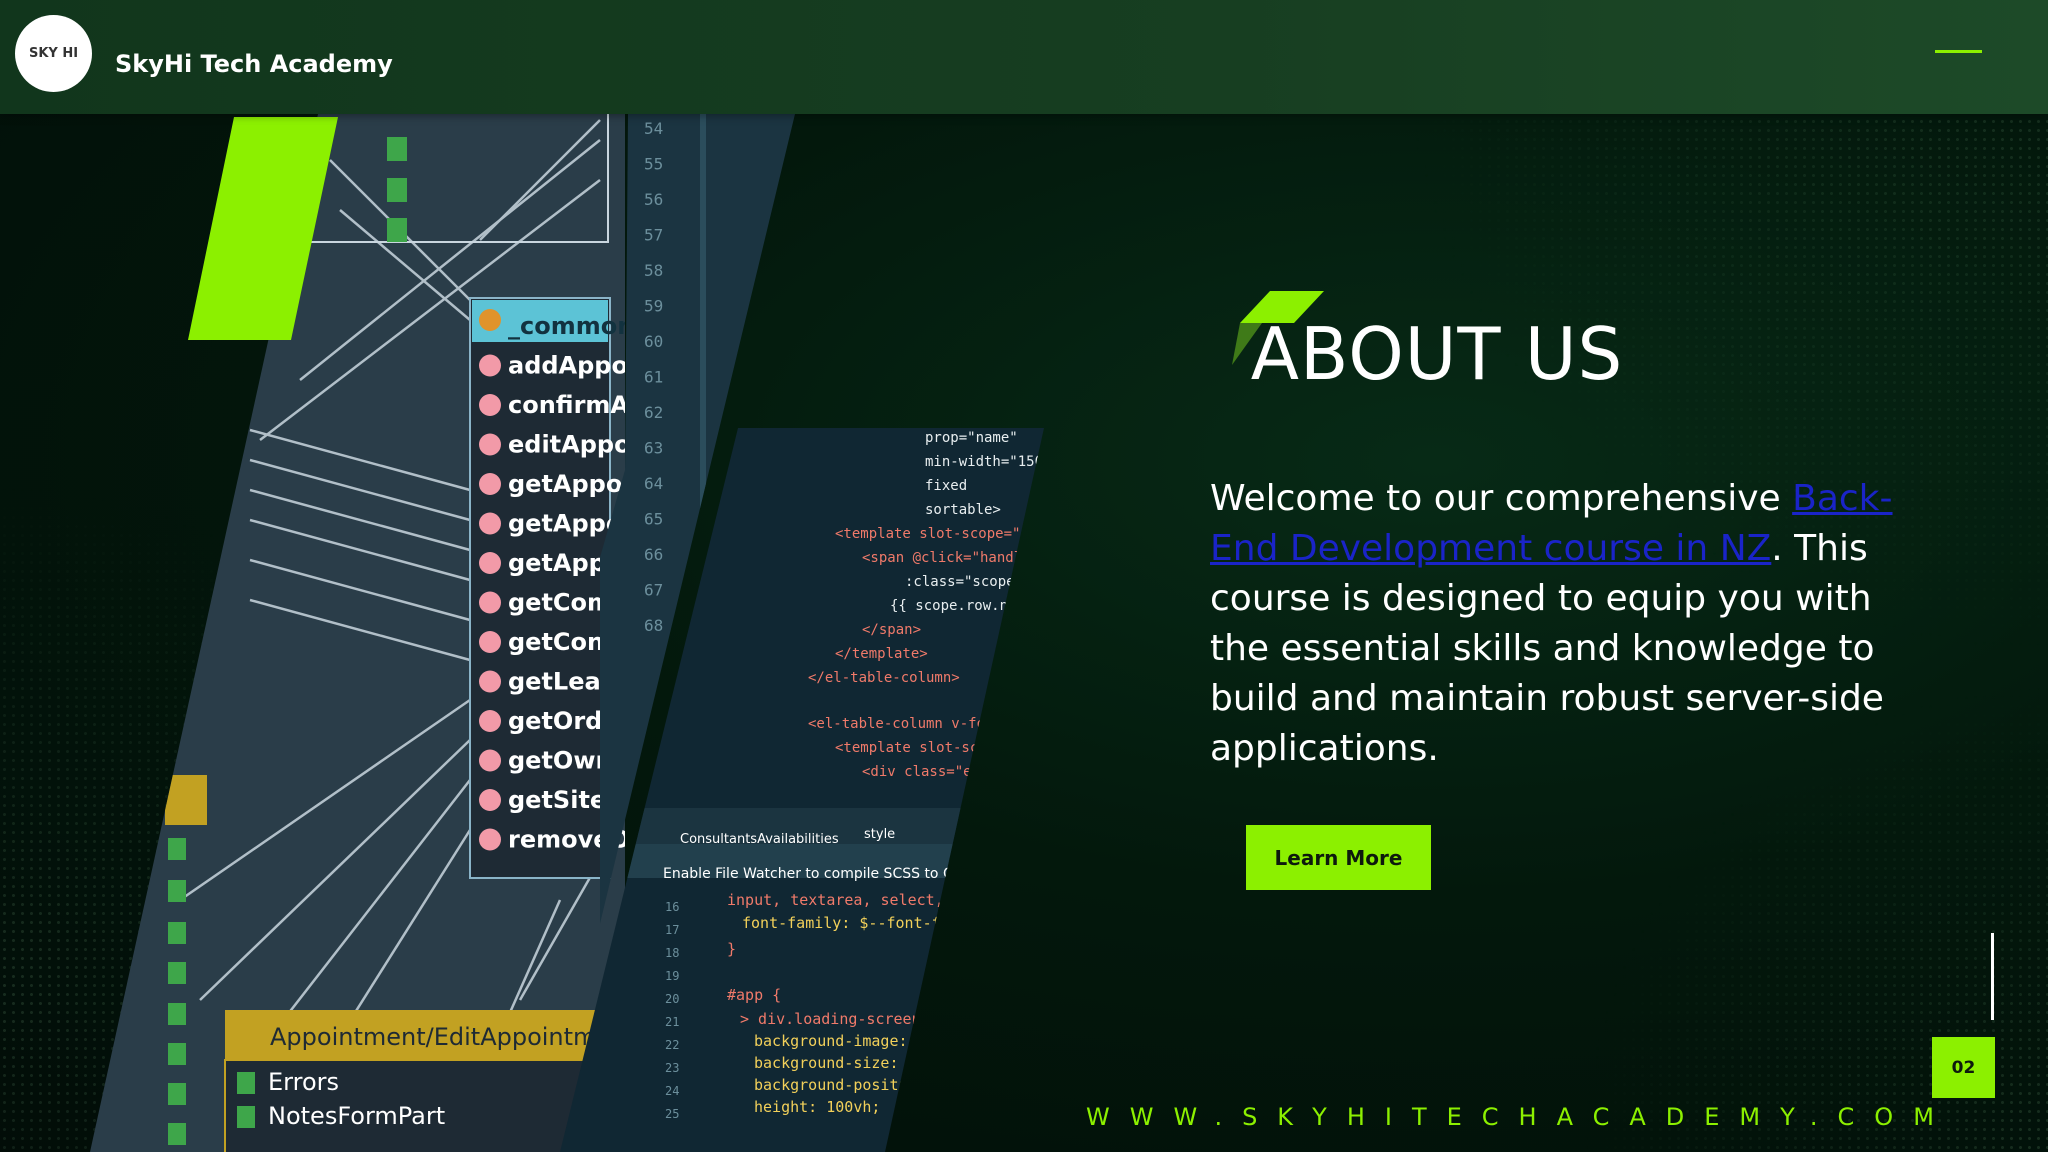 The image size is (2048, 1152). I want to click on section-title: ABOUT US, so click(1437, 354).